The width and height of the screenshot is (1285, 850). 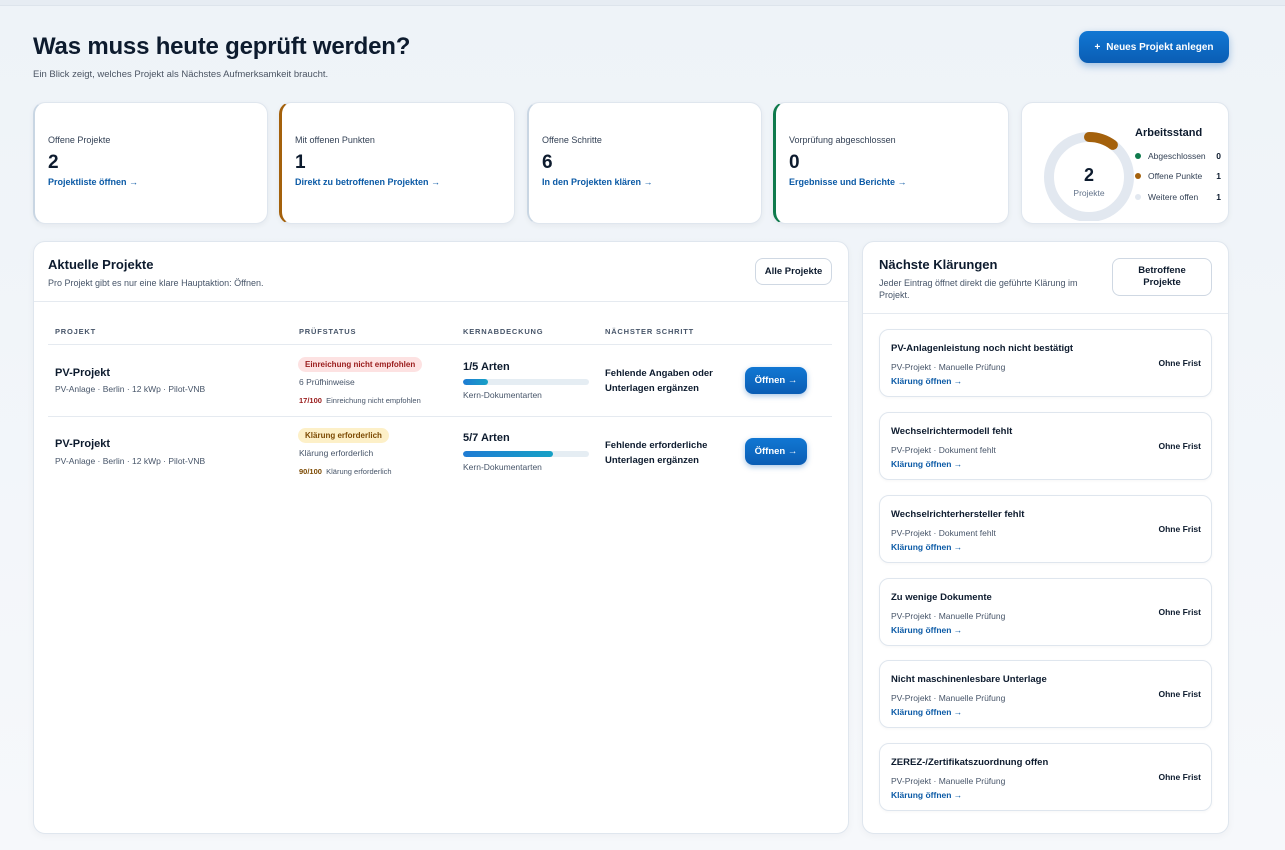 What do you see at coordinates (794, 162) in the screenshot?
I see `stat-value: 0` at bounding box center [794, 162].